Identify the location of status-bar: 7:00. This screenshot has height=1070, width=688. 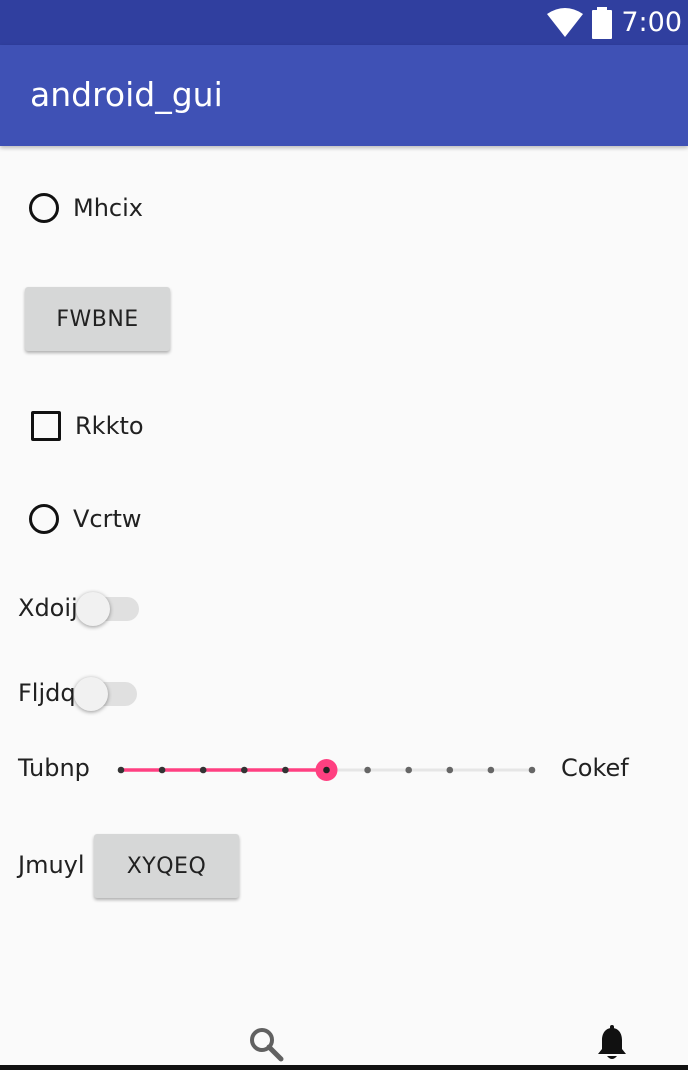
(344, 22).